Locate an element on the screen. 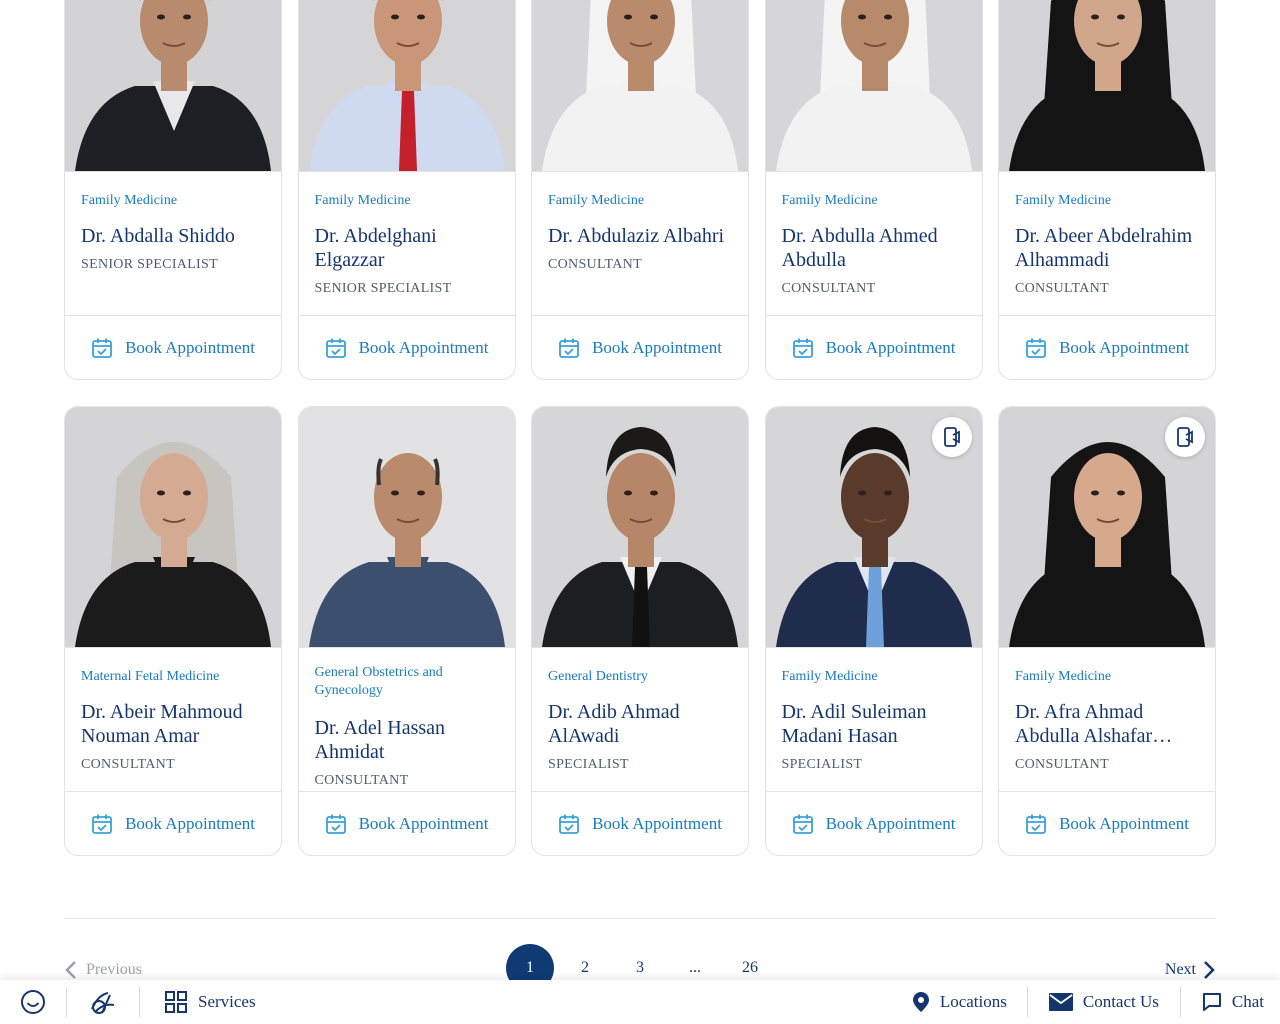  next-page-button: Next is located at coordinates (1190, 970).